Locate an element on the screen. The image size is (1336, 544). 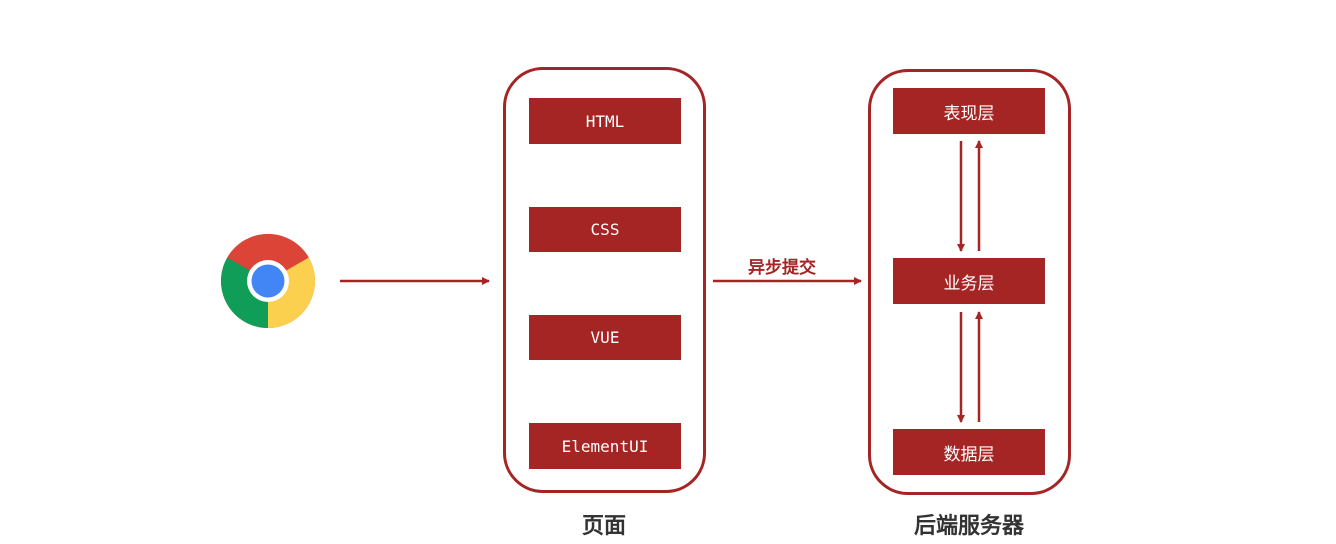
backend-layer-presentation: 表现层 is located at coordinates (969, 111).